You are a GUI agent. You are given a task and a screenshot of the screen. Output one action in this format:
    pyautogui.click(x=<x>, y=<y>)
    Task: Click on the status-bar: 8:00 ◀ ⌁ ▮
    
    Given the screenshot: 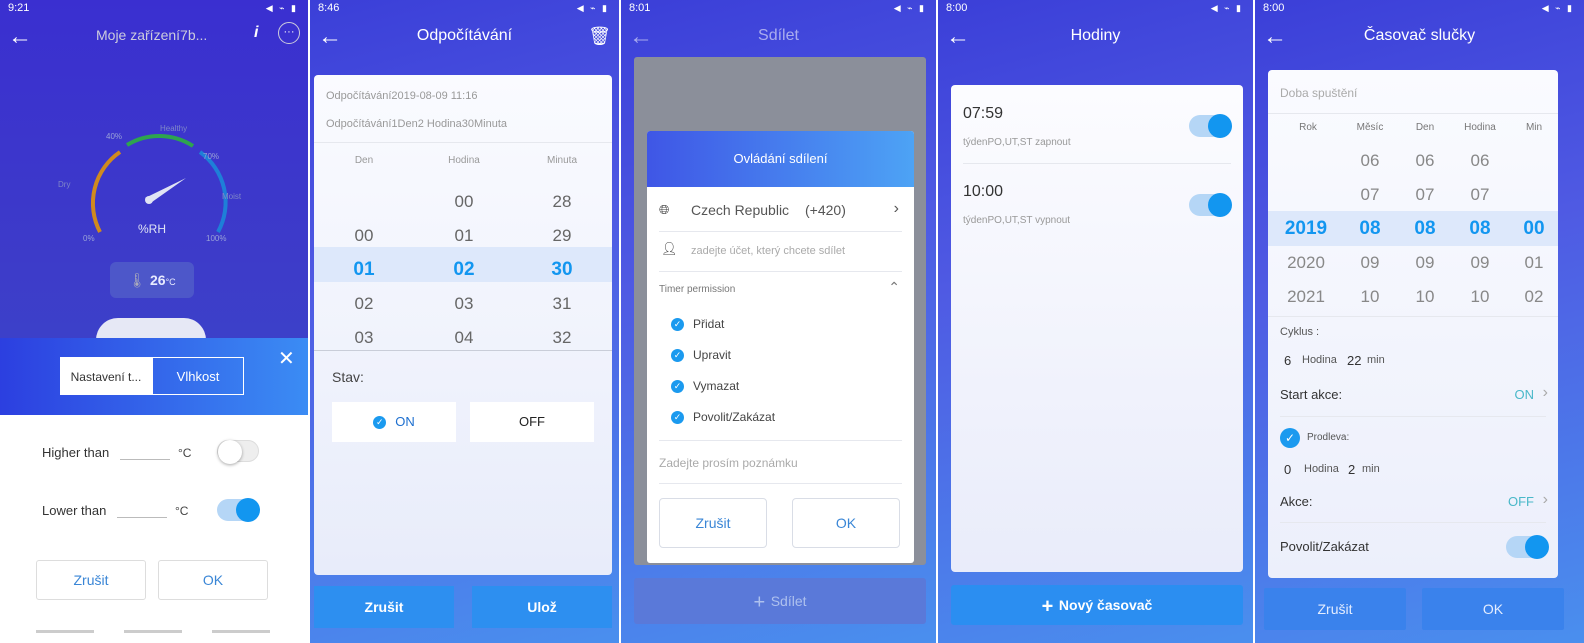 What is the action you would take?
    pyautogui.click(x=1095, y=8)
    